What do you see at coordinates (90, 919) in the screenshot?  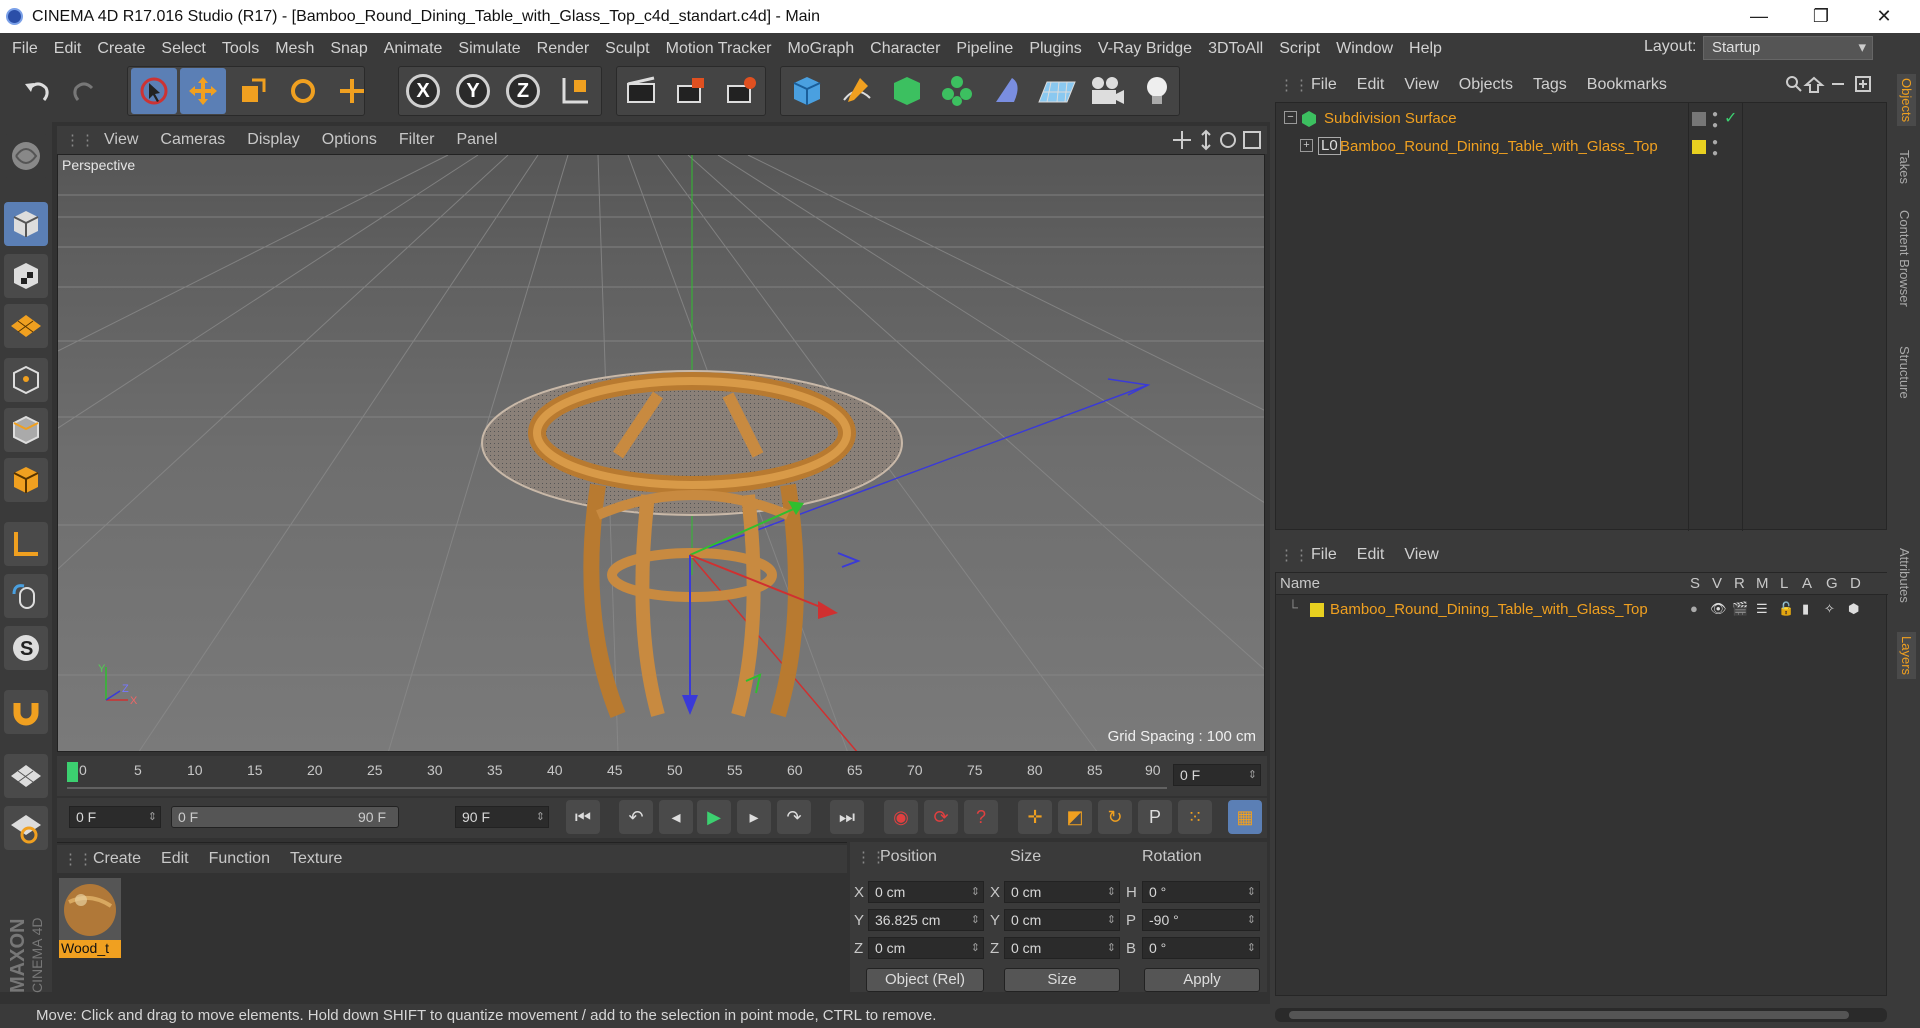 I see `material-swatch: Wood_t` at bounding box center [90, 919].